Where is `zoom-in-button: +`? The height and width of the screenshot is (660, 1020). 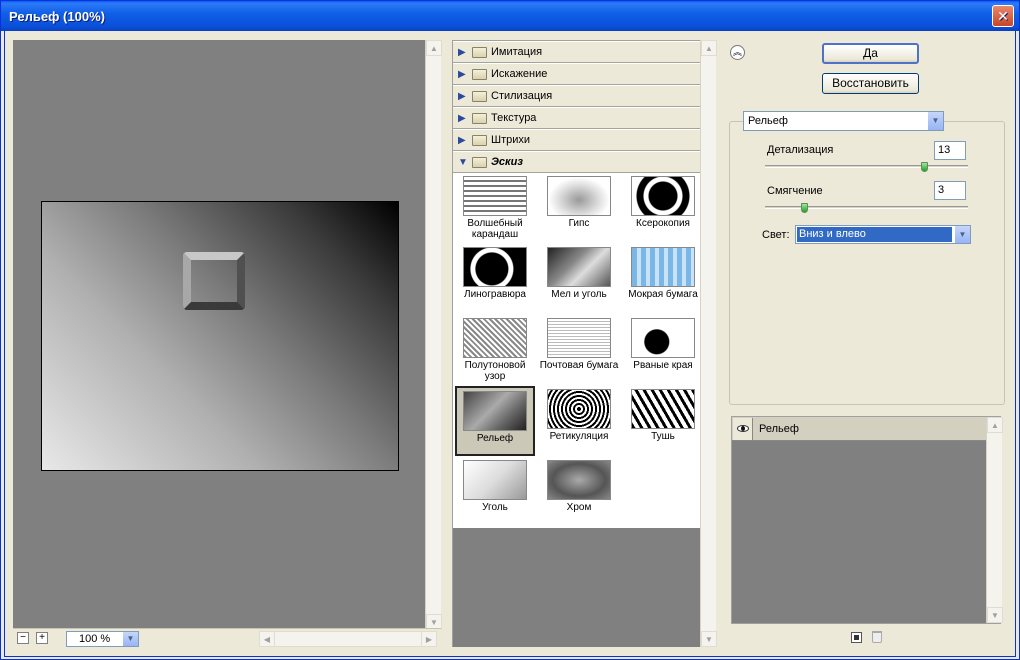 zoom-in-button: + is located at coordinates (42, 638).